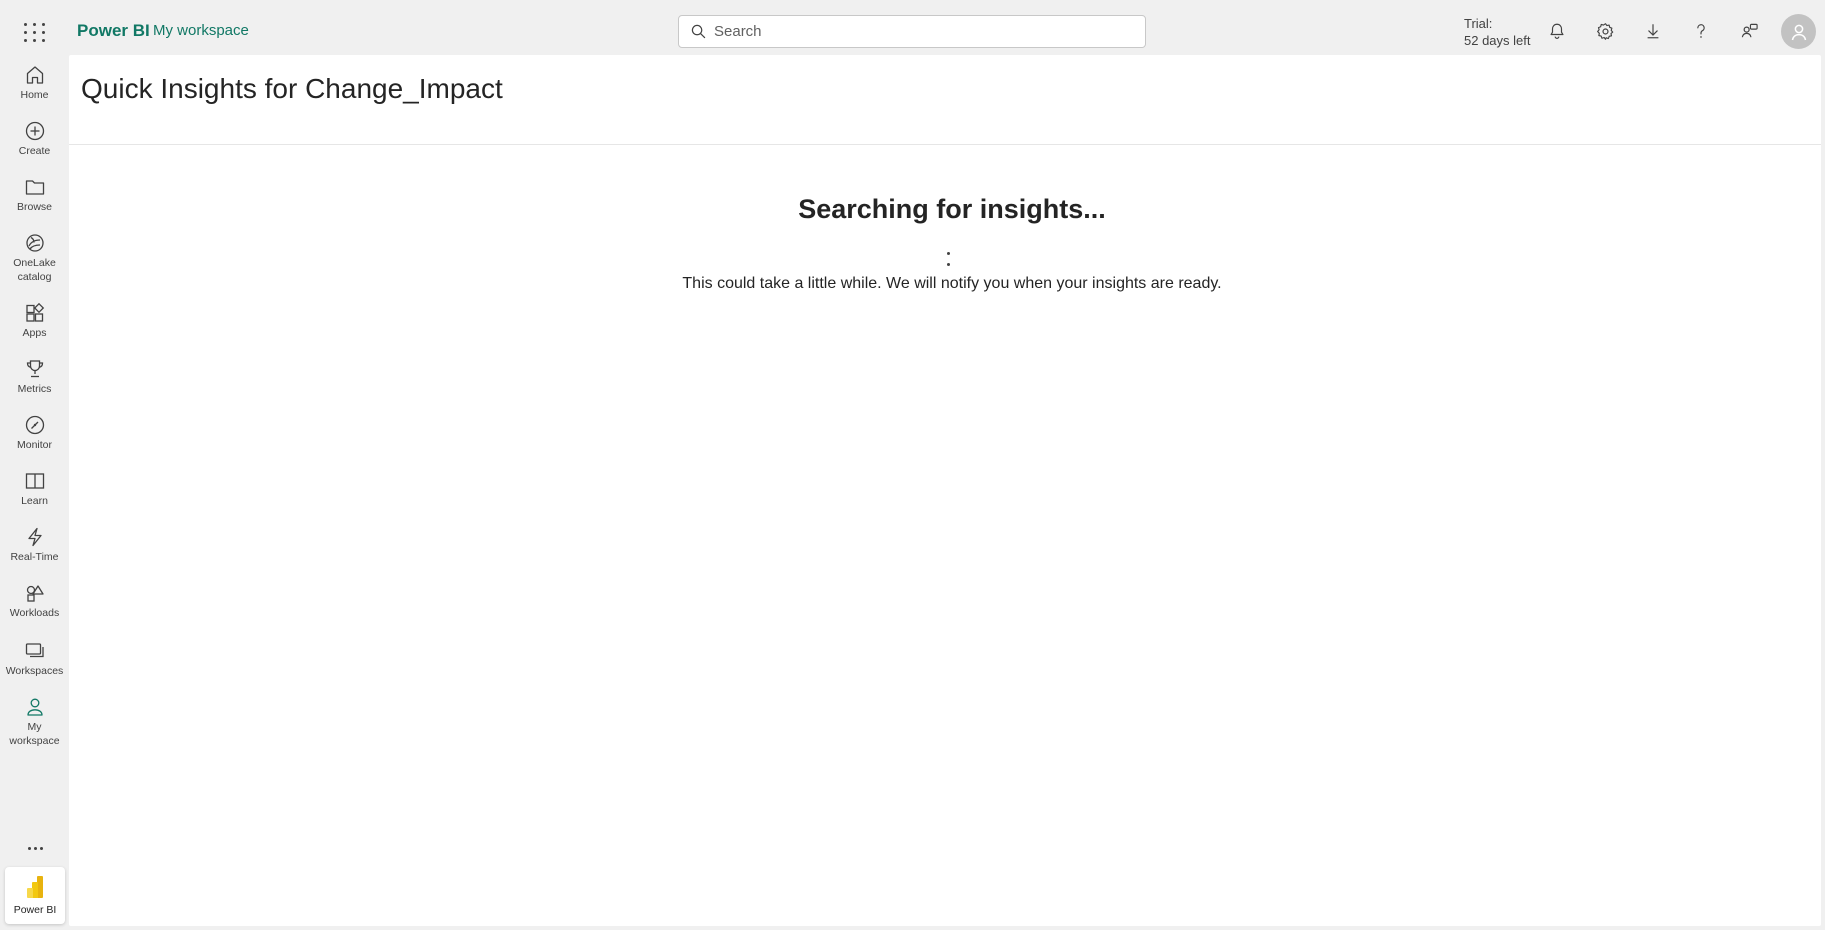  Describe the element at coordinates (34, 671) in the screenshot. I see `nav-label-workspaces: Workspaces` at that location.